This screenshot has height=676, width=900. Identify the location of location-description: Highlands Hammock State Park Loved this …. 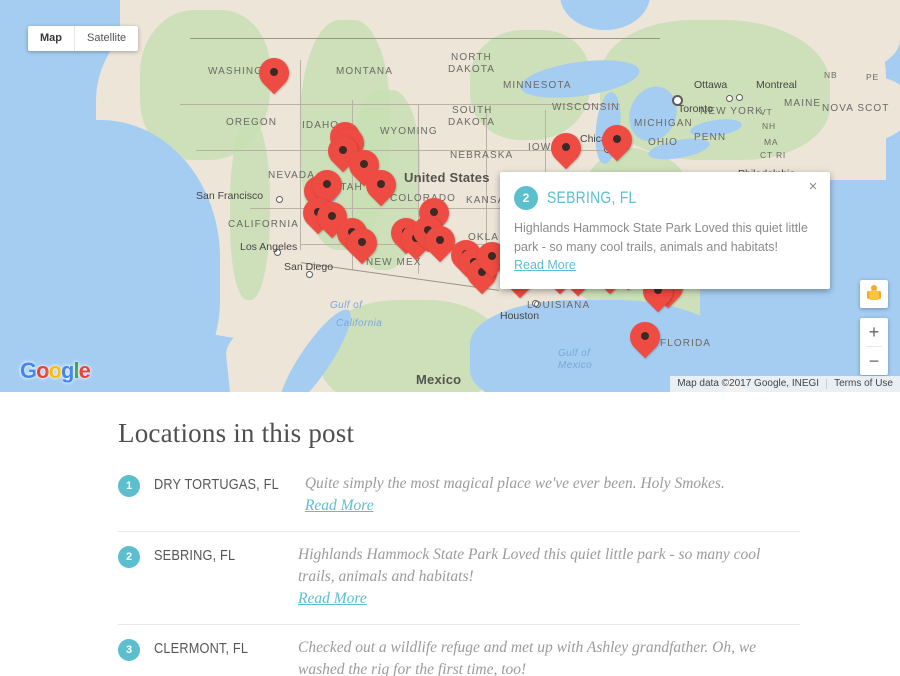
(549, 577).